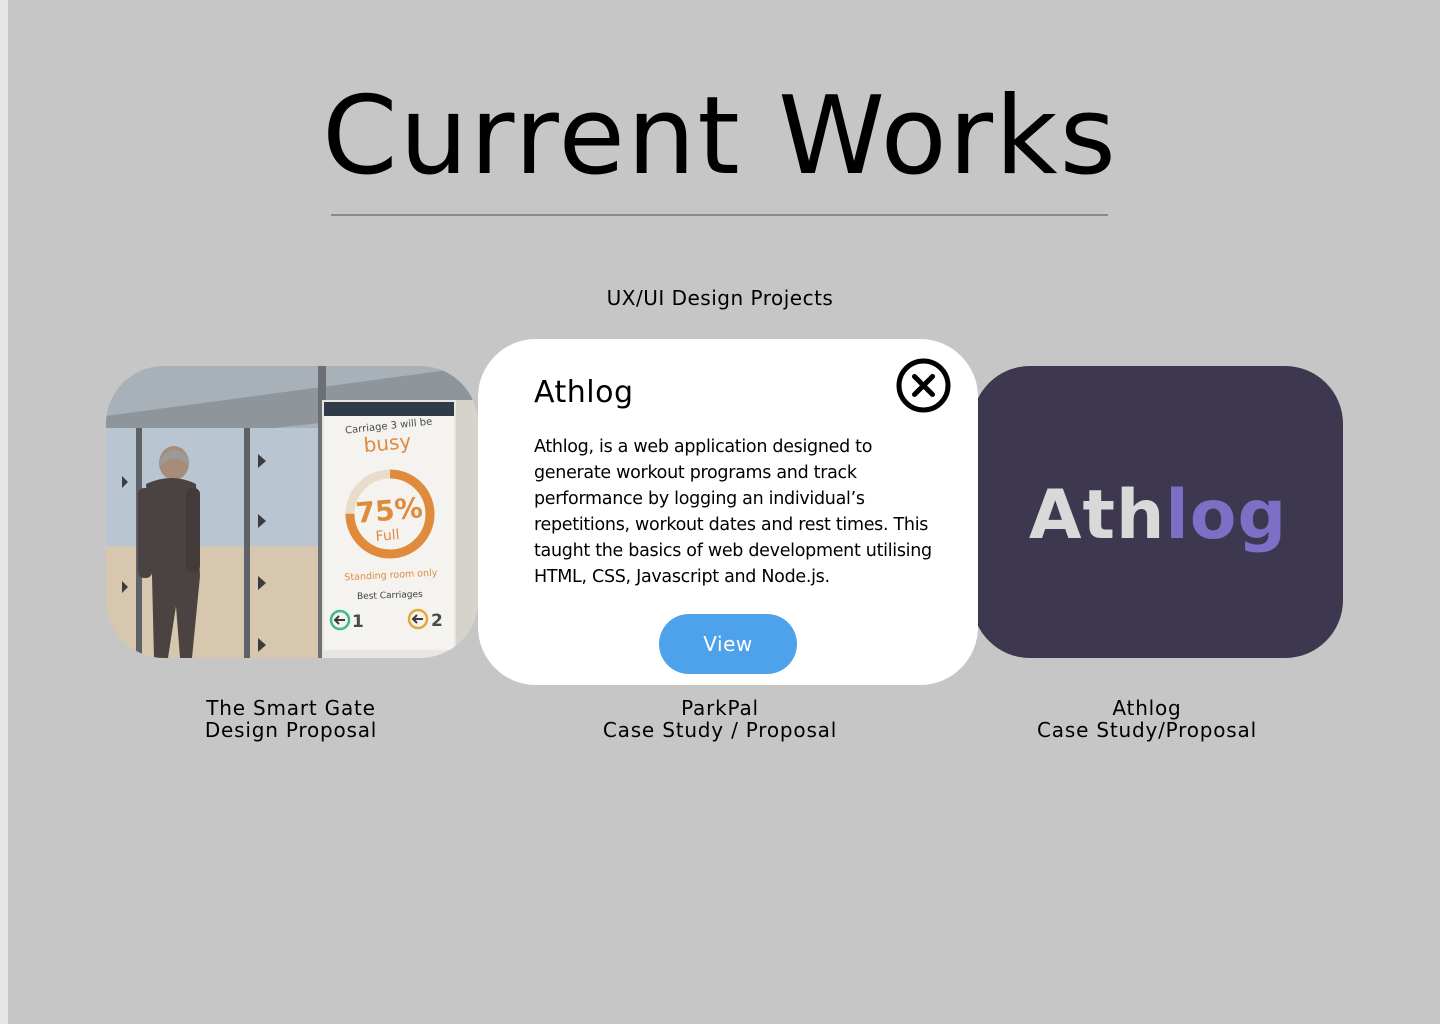  I want to click on close-circle-icon, so click(923, 385).